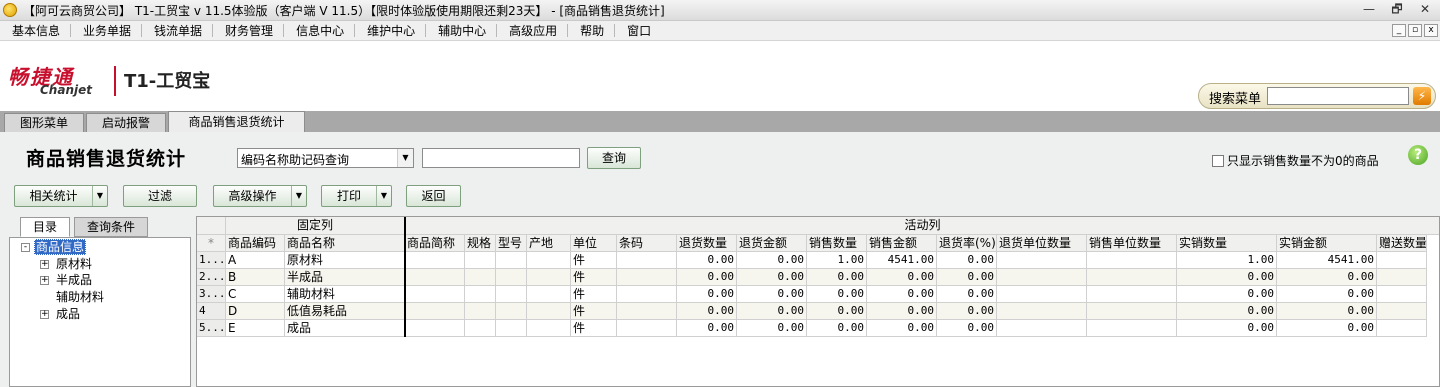 The image size is (1440, 387). Describe the element at coordinates (106, 31) in the screenshot. I see `menu-business-docs: 业务单据` at that location.